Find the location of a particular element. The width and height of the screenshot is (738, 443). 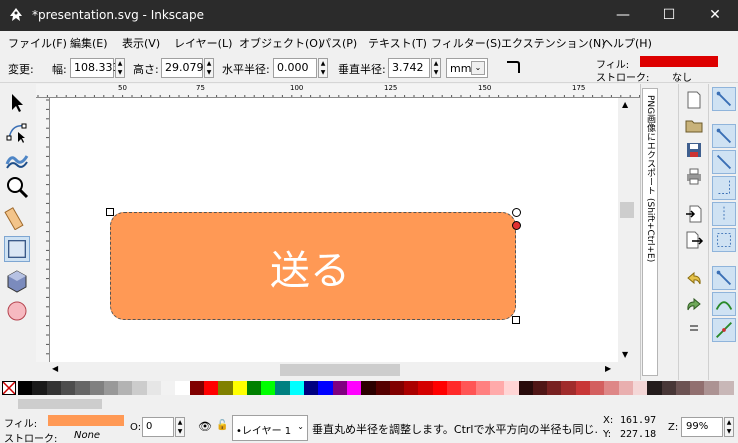

selector-tool-icon is located at coordinates (17, 103).